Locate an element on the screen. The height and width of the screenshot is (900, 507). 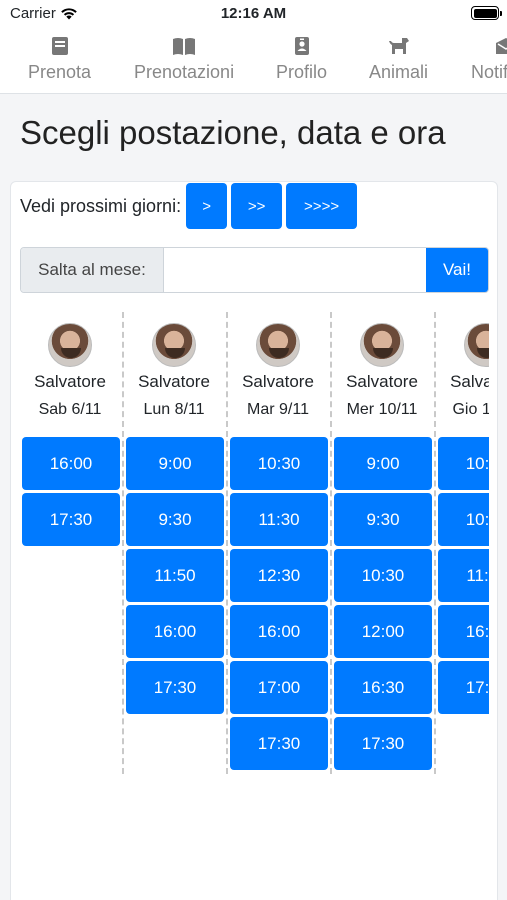
open-book-icon is located at coordinates (184, 46).